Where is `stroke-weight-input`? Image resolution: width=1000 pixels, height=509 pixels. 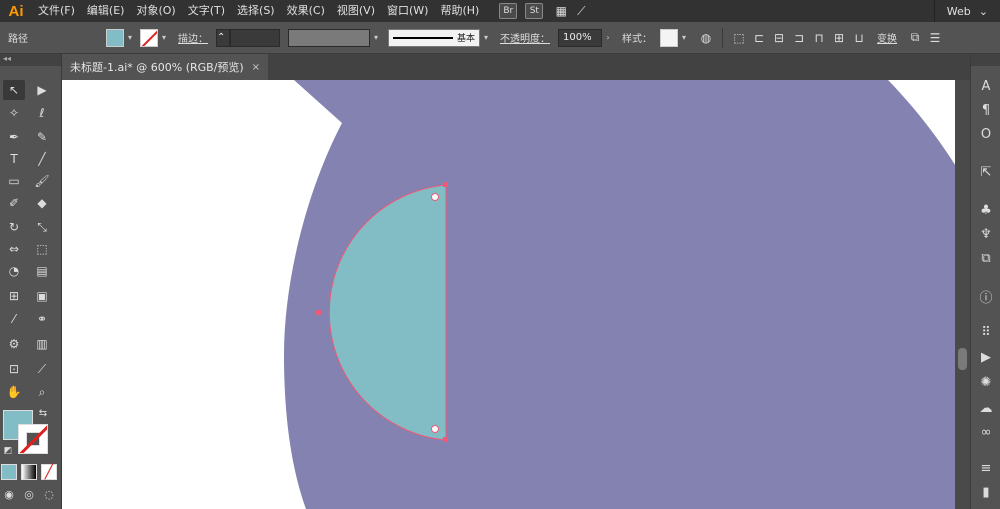
stroke-weight-input is located at coordinates (255, 37).